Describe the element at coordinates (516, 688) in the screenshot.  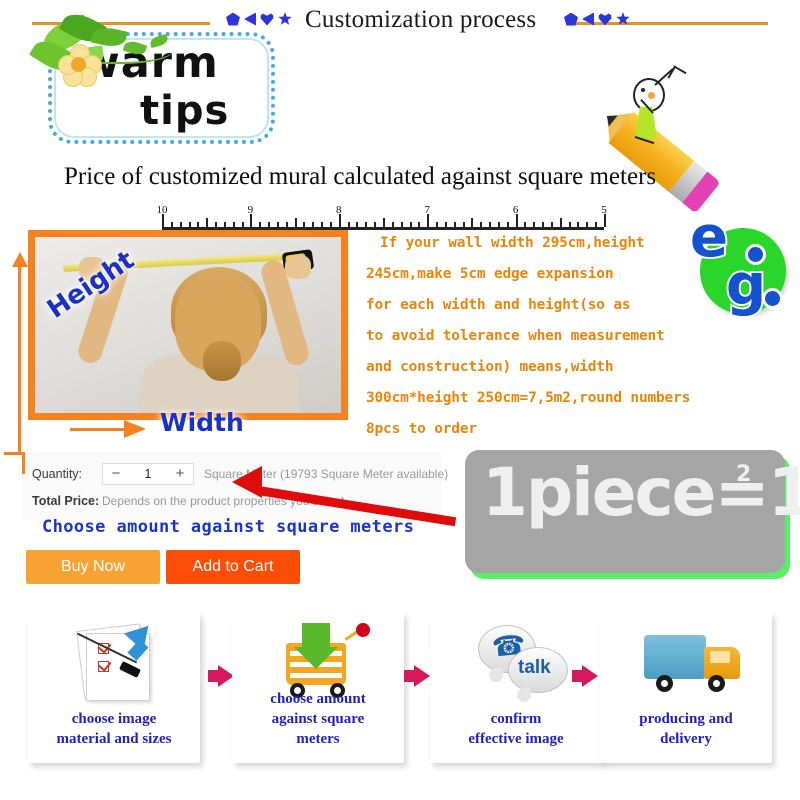
I see `process-step-3: ☎ talk confirm effective image` at that location.